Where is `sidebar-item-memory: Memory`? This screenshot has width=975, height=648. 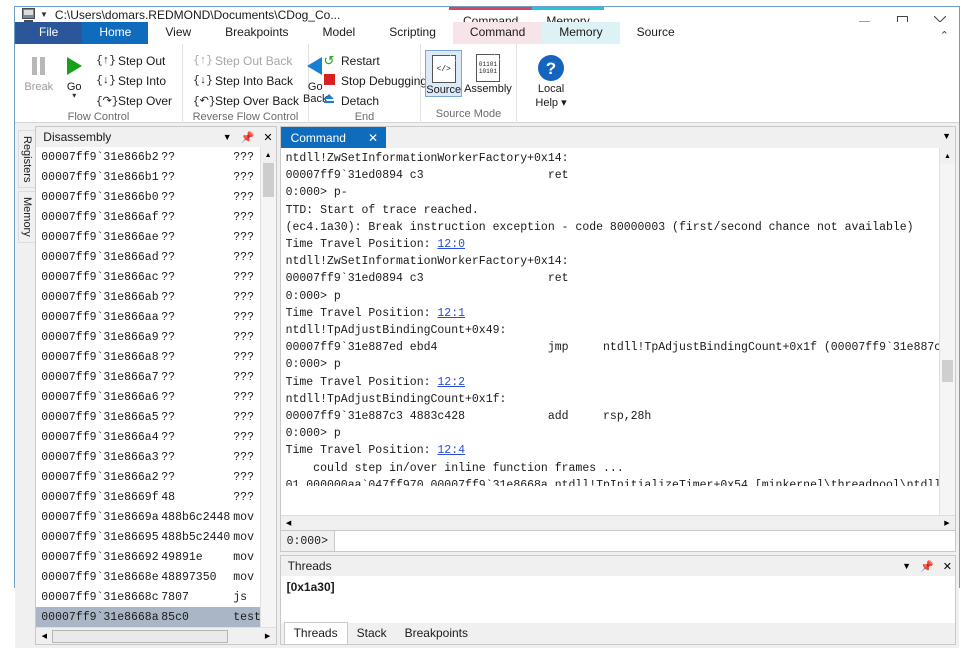
sidebar-item-memory: Memory is located at coordinates (27, 217).